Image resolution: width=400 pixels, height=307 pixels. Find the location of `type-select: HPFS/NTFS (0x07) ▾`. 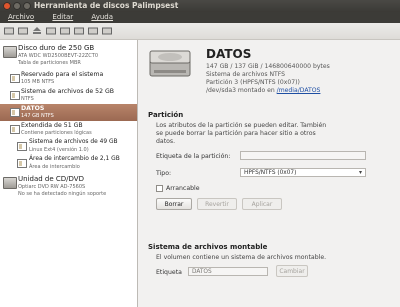

type-select: HPFS/NTFS (0x07) ▾ is located at coordinates (303, 172).